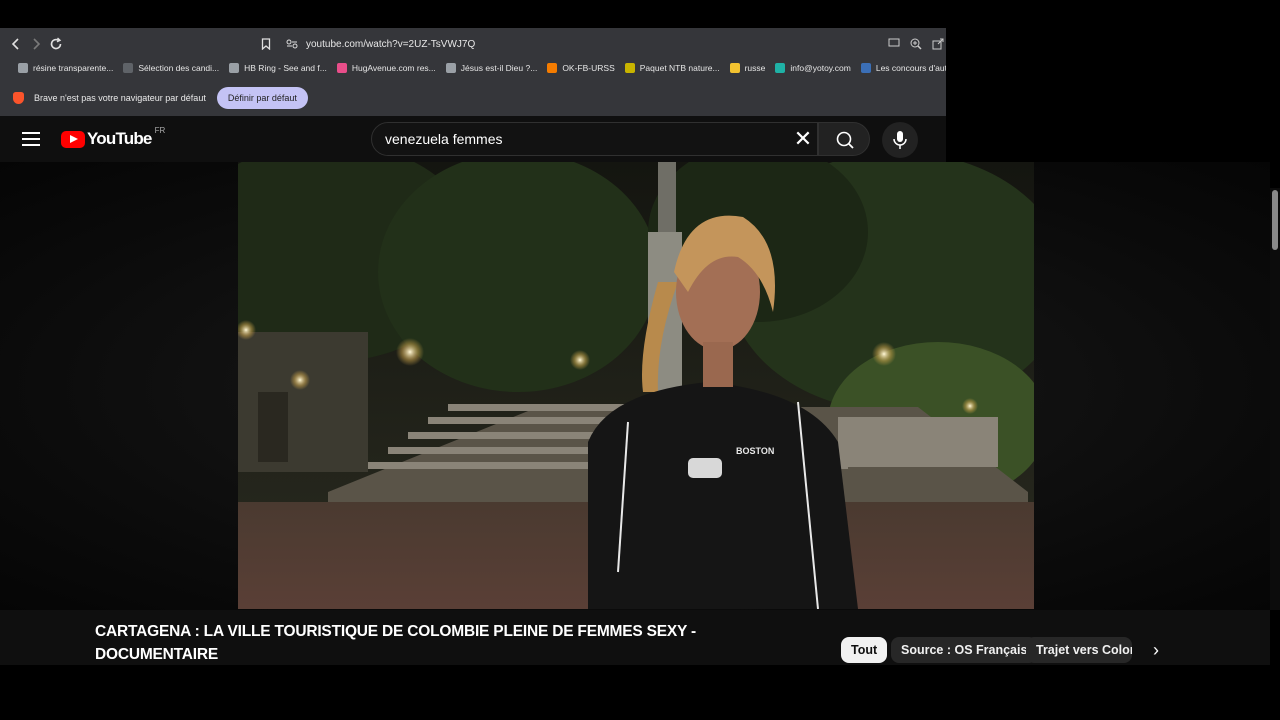  I want to click on chip-trajet: Trajet vers Colombie, so click(1079, 650).